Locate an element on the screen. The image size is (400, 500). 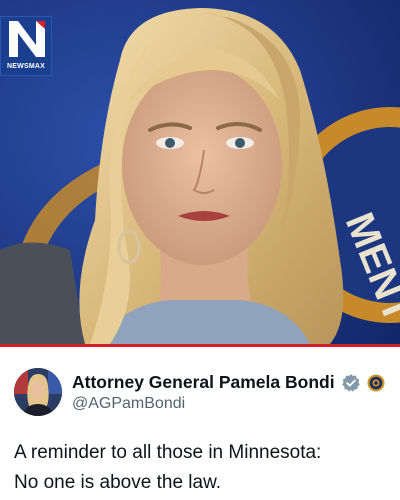
newsmax-logo: NEWSMAX is located at coordinates (26, 46).